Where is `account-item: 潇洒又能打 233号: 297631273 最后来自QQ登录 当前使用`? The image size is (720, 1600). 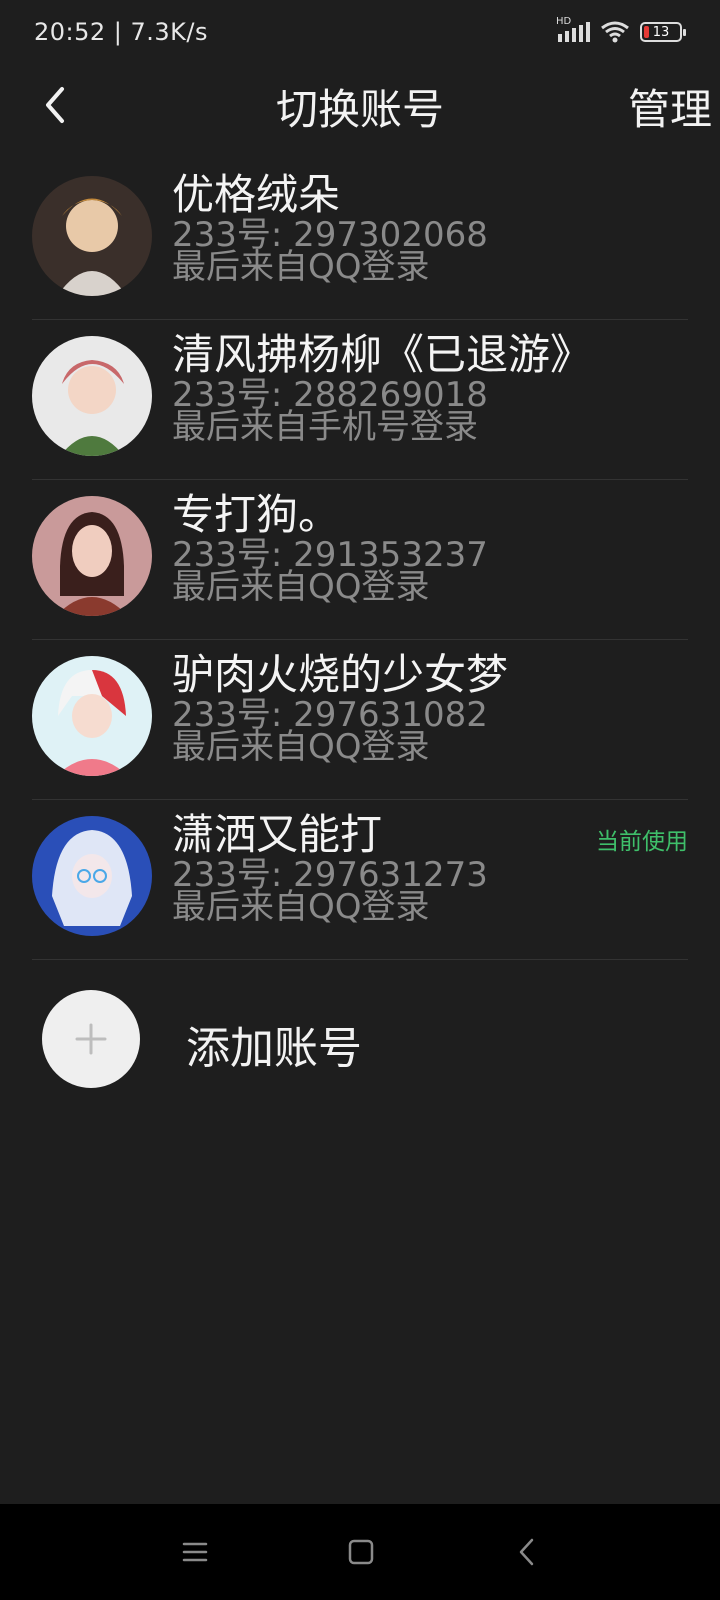
account-item: 潇洒又能打 233号: 297631273 最后来自QQ登录 当前使用 is located at coordinates (360, 880).